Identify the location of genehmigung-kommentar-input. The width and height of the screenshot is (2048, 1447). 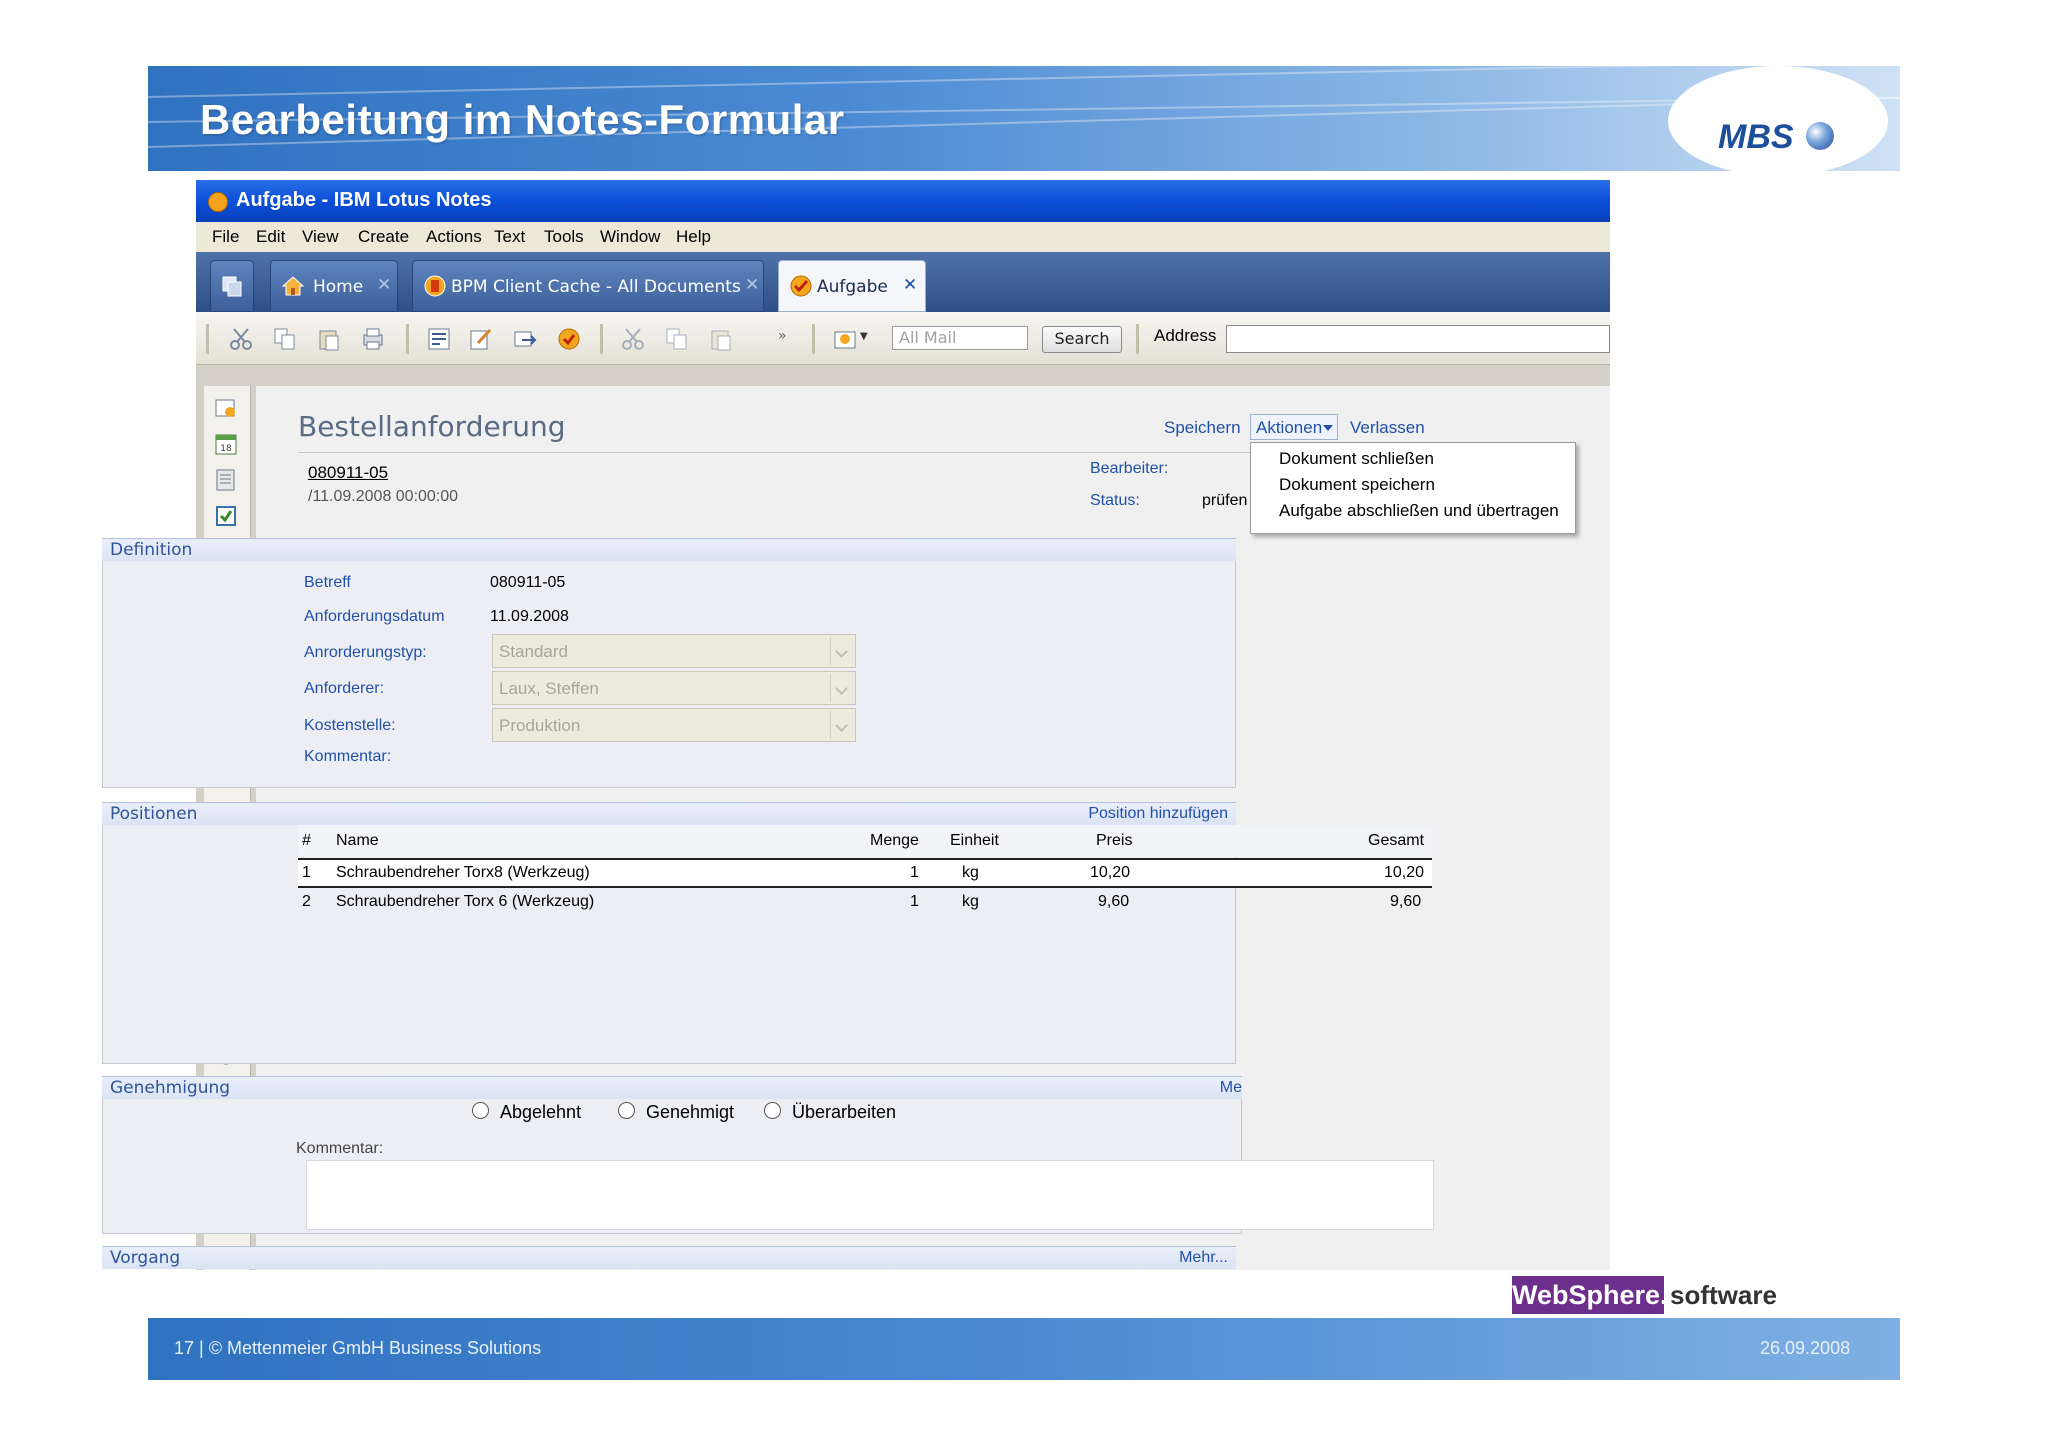
(870, 1195).